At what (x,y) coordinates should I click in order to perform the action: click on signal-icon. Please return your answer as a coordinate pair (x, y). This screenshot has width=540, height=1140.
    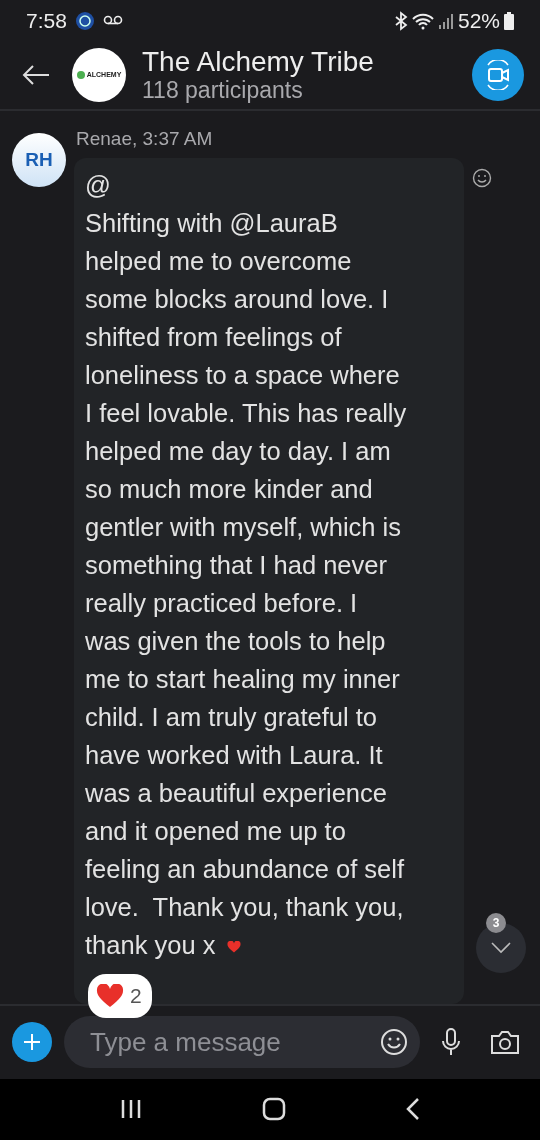
    Looking at the image, I should click on (445, 20).